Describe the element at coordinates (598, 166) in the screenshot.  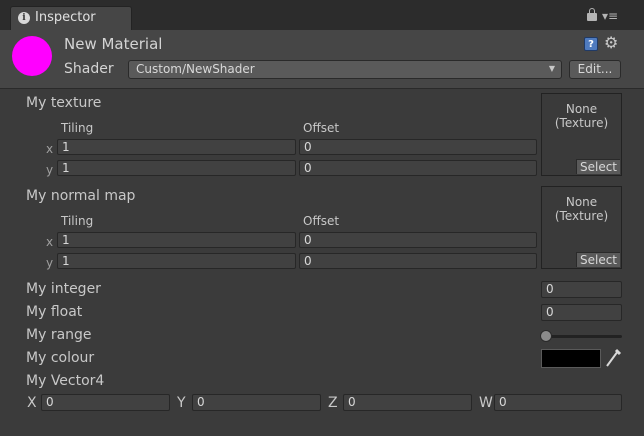
I see `select-texture-button: Select` at that location.